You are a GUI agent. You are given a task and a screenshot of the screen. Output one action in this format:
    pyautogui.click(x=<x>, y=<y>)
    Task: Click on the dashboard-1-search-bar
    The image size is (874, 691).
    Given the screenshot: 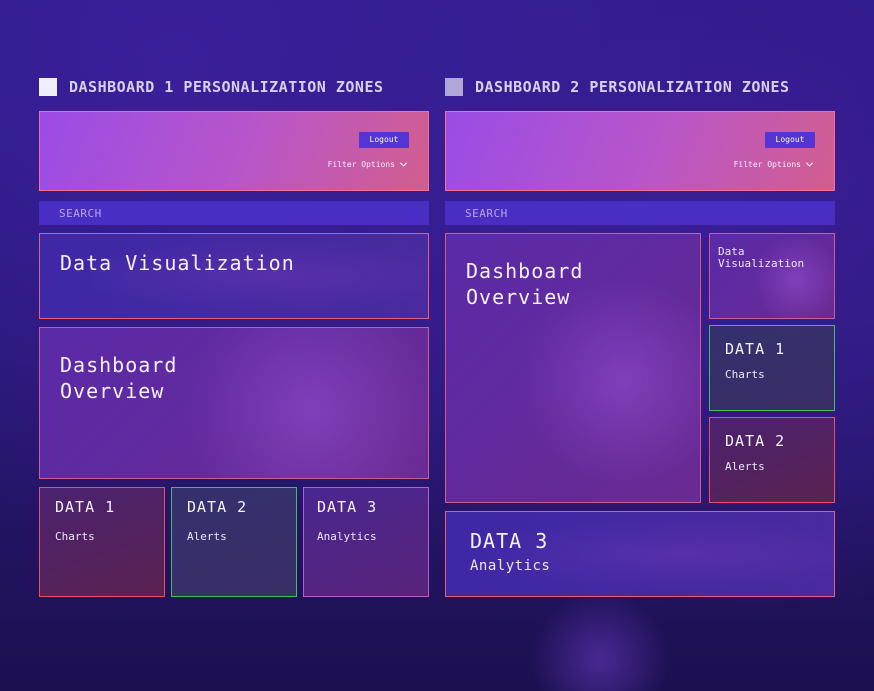 What is the action you would take?
    pyautogui.click(x=234, y=213)
    